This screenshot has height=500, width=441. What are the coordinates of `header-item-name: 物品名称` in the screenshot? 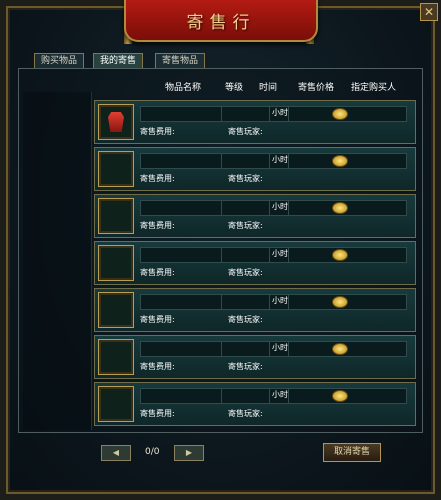 It's located at (183, 88).